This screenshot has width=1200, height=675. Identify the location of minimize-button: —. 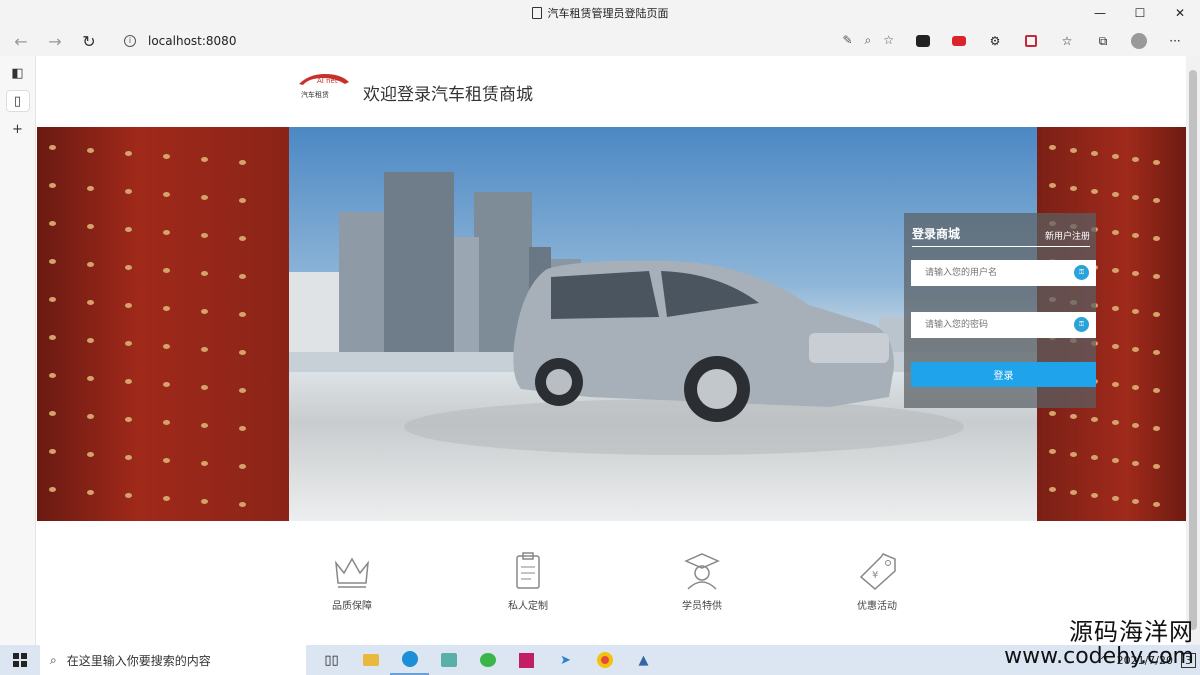
(1100, 13).